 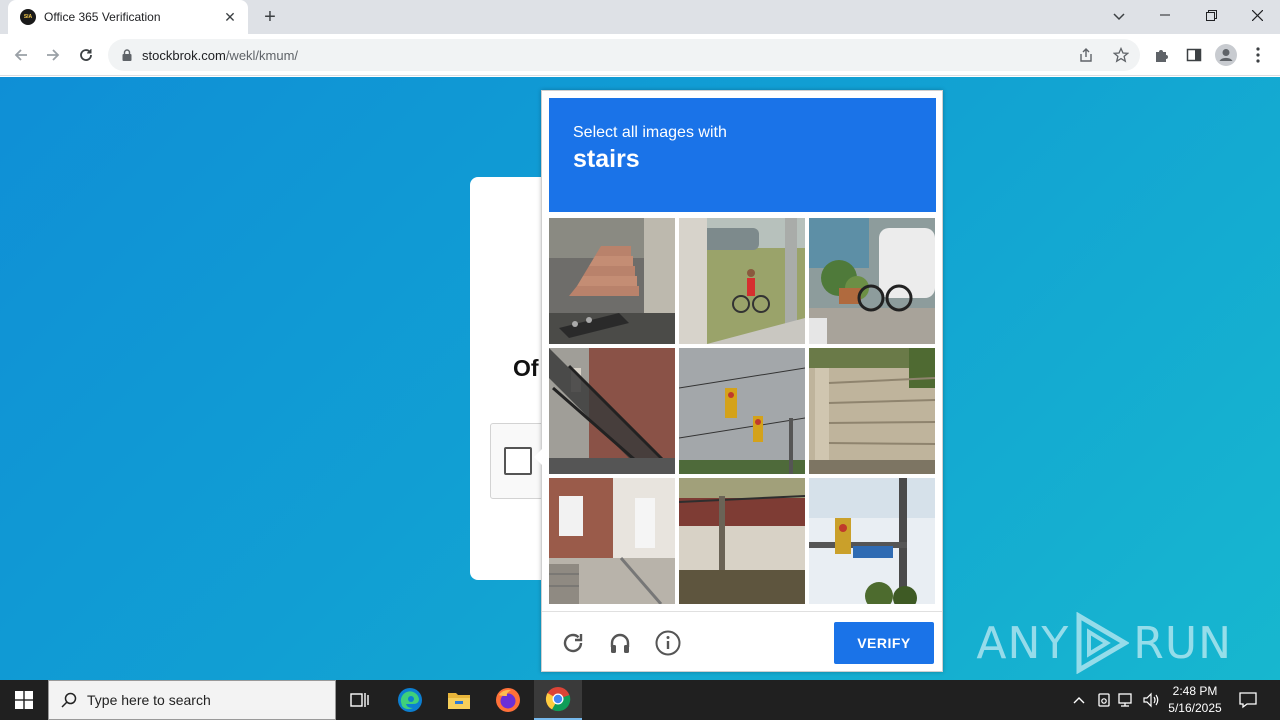 I want to click on child-bicycle-image, so click(x=742, y=281).